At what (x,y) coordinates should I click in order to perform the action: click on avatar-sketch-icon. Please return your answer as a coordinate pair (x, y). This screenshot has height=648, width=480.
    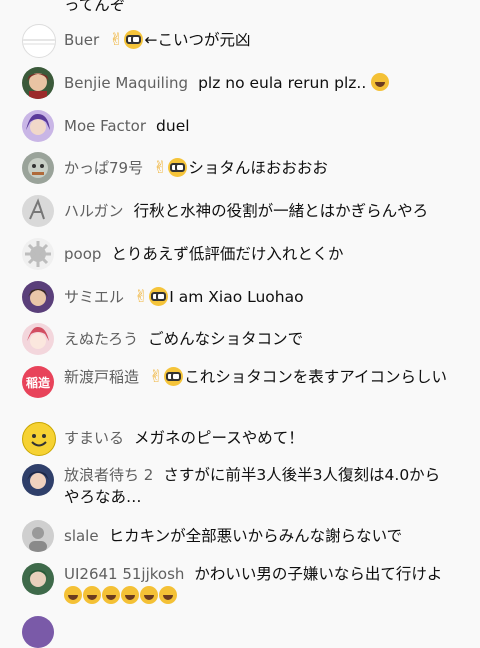
    Looking at the image, I should click on (37, 209).